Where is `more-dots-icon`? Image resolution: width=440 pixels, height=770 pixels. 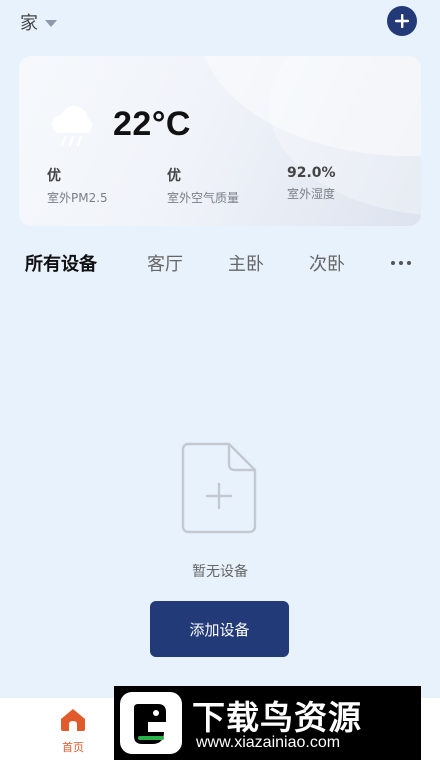 more-dots-icon is located at coordinates (401, 263).